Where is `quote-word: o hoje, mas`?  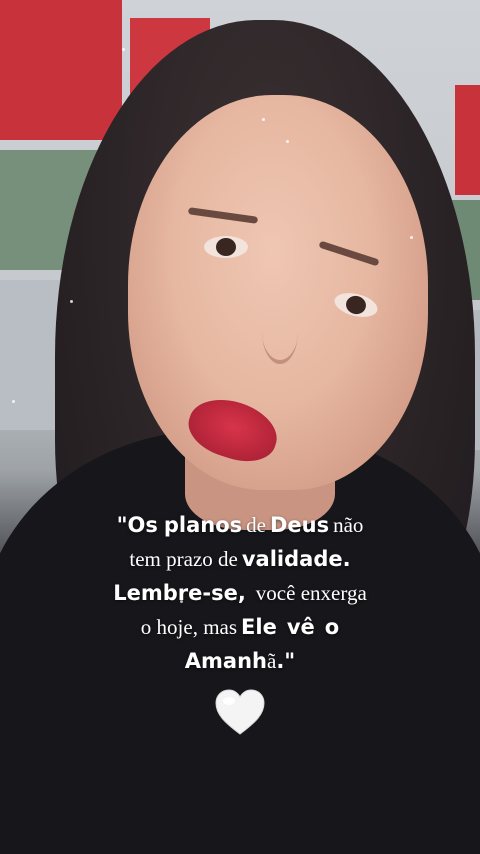 quote-word: o hoje, mas is located at coordinates (189, 627).